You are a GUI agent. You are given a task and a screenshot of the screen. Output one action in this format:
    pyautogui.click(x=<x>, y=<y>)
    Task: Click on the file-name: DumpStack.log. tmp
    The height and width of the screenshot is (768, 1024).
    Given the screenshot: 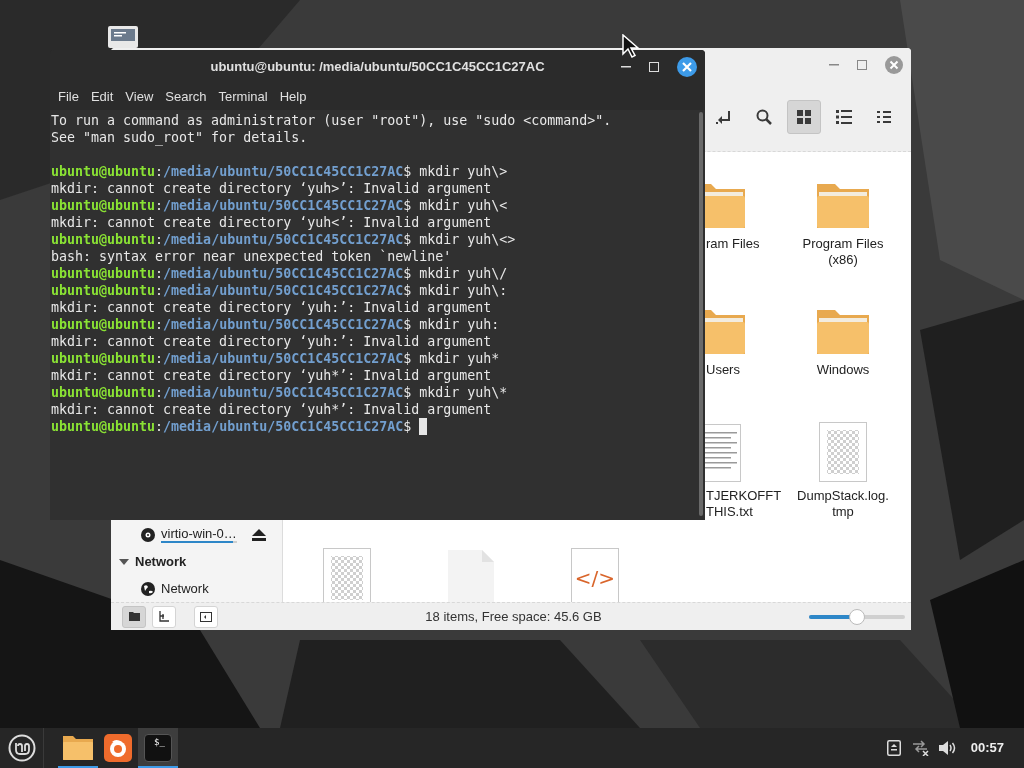 What is the action you would take?
    pyautogui.click(x=843, y=504)
    